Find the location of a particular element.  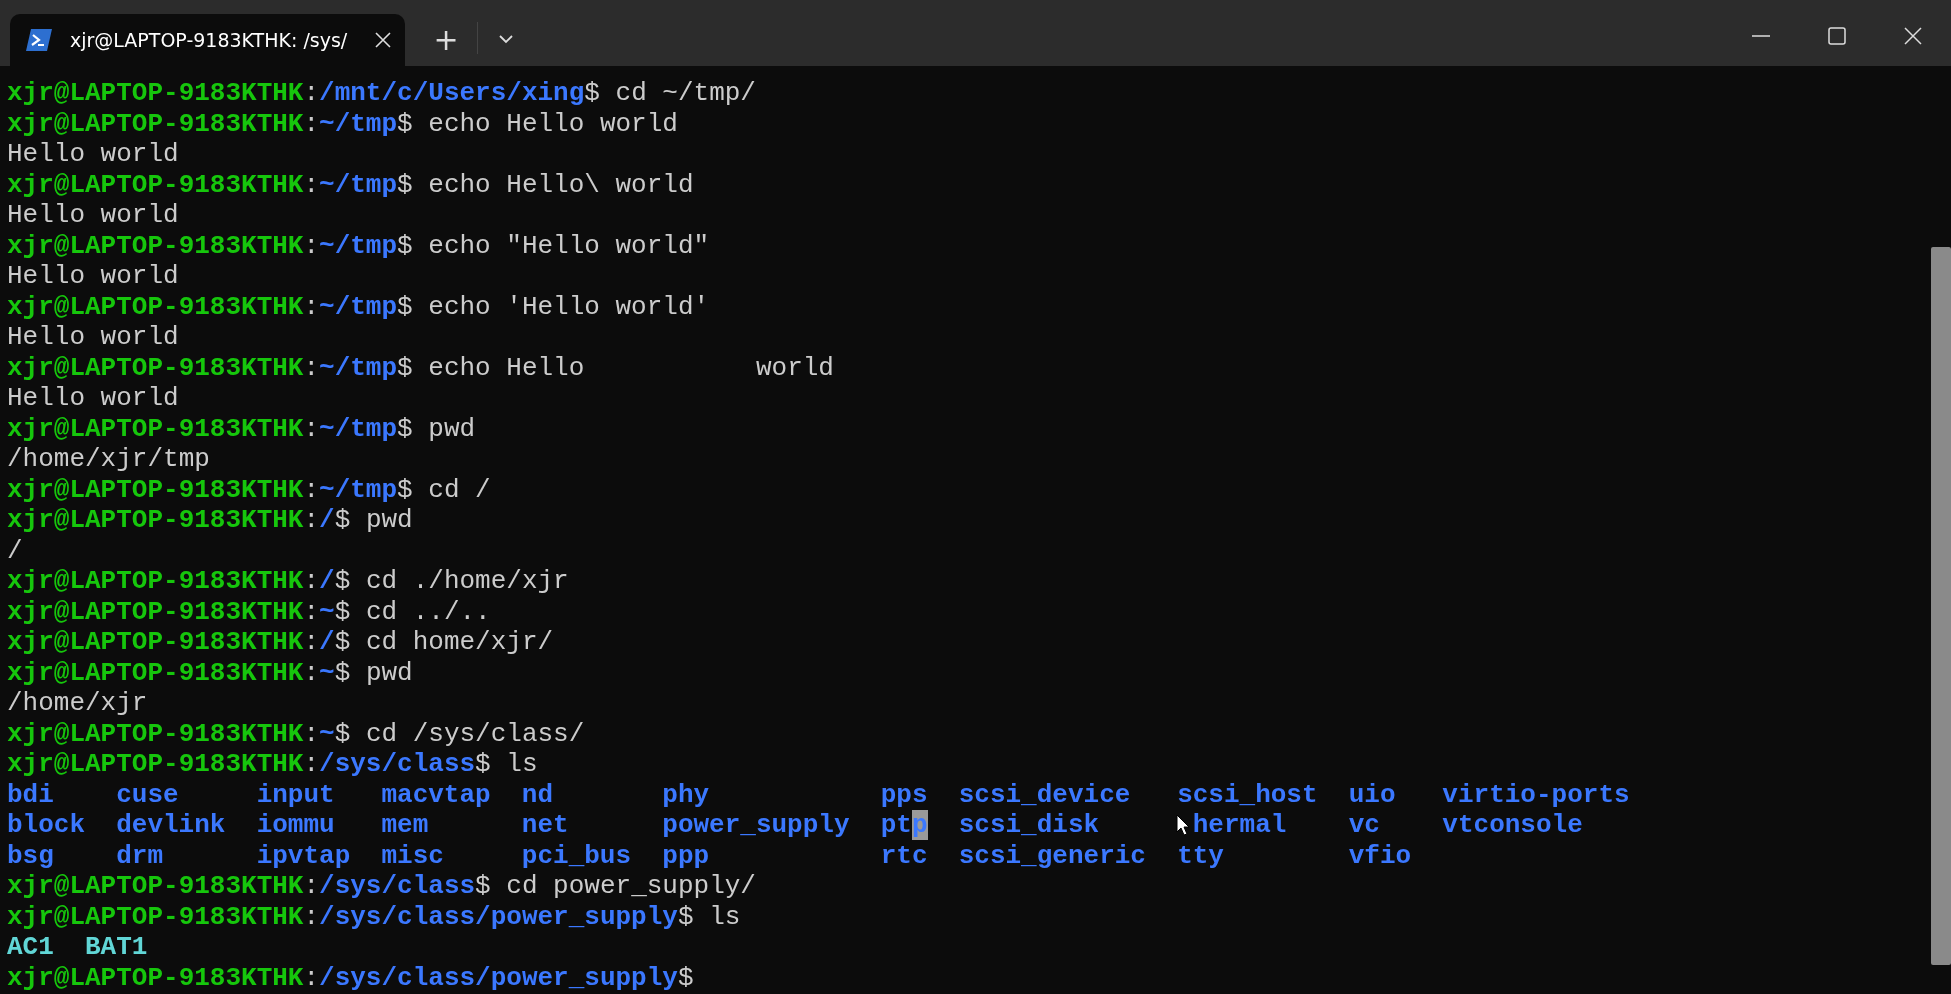

directory-name: pci_bus is located at coordinates (576, 855).